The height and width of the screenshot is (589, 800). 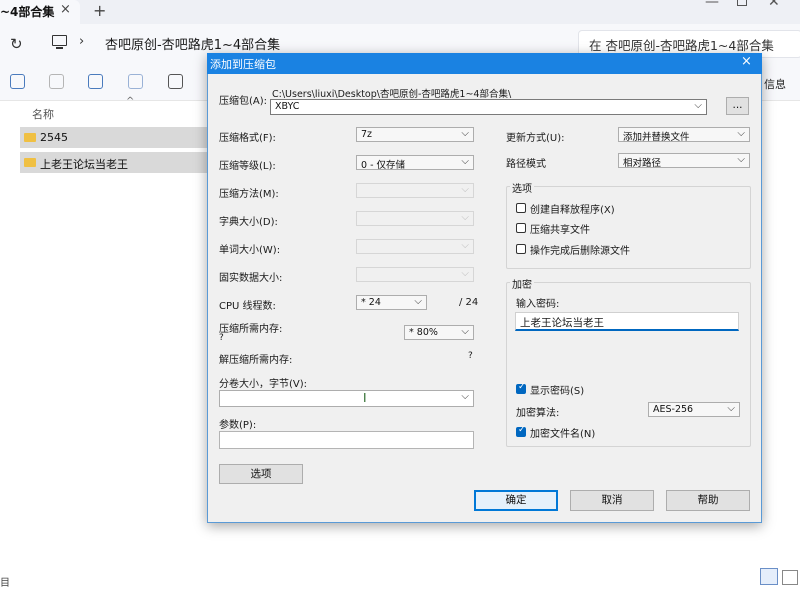 What do you see at coordinates (790, 577) in the screenshot?
I see `tiles-view-icon` at bounding box center [790, 577].